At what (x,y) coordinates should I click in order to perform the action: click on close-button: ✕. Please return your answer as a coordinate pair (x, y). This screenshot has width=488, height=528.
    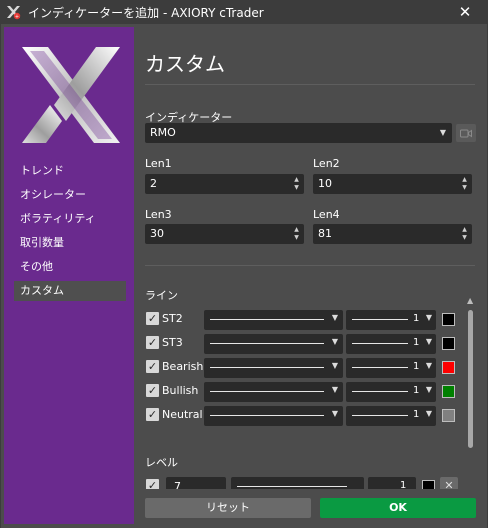
    Looking at the image, I should click on (465, 12).